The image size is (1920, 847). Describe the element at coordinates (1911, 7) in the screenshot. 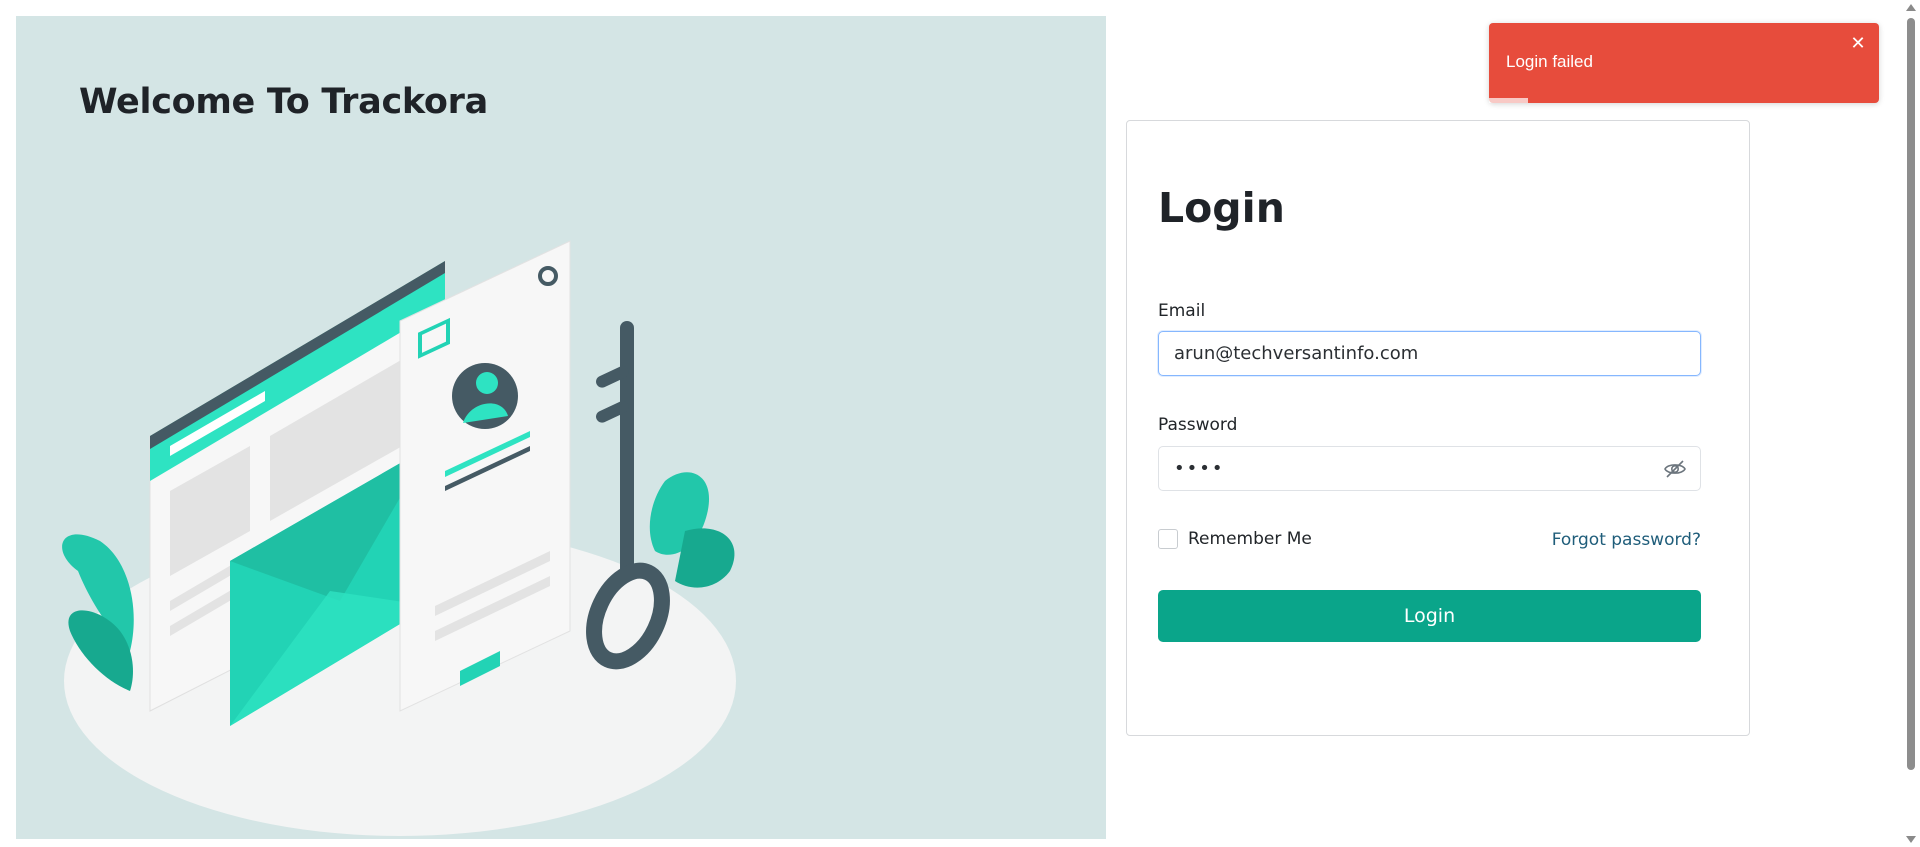

I see `scroll-up-icon` at that location.